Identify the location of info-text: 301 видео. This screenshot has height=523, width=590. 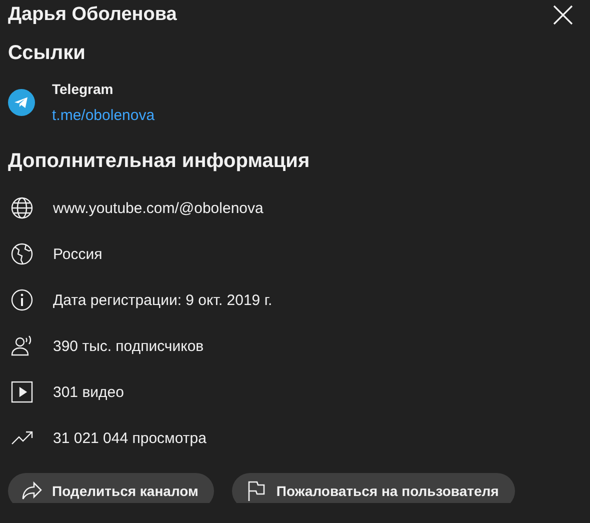
(88, 392).